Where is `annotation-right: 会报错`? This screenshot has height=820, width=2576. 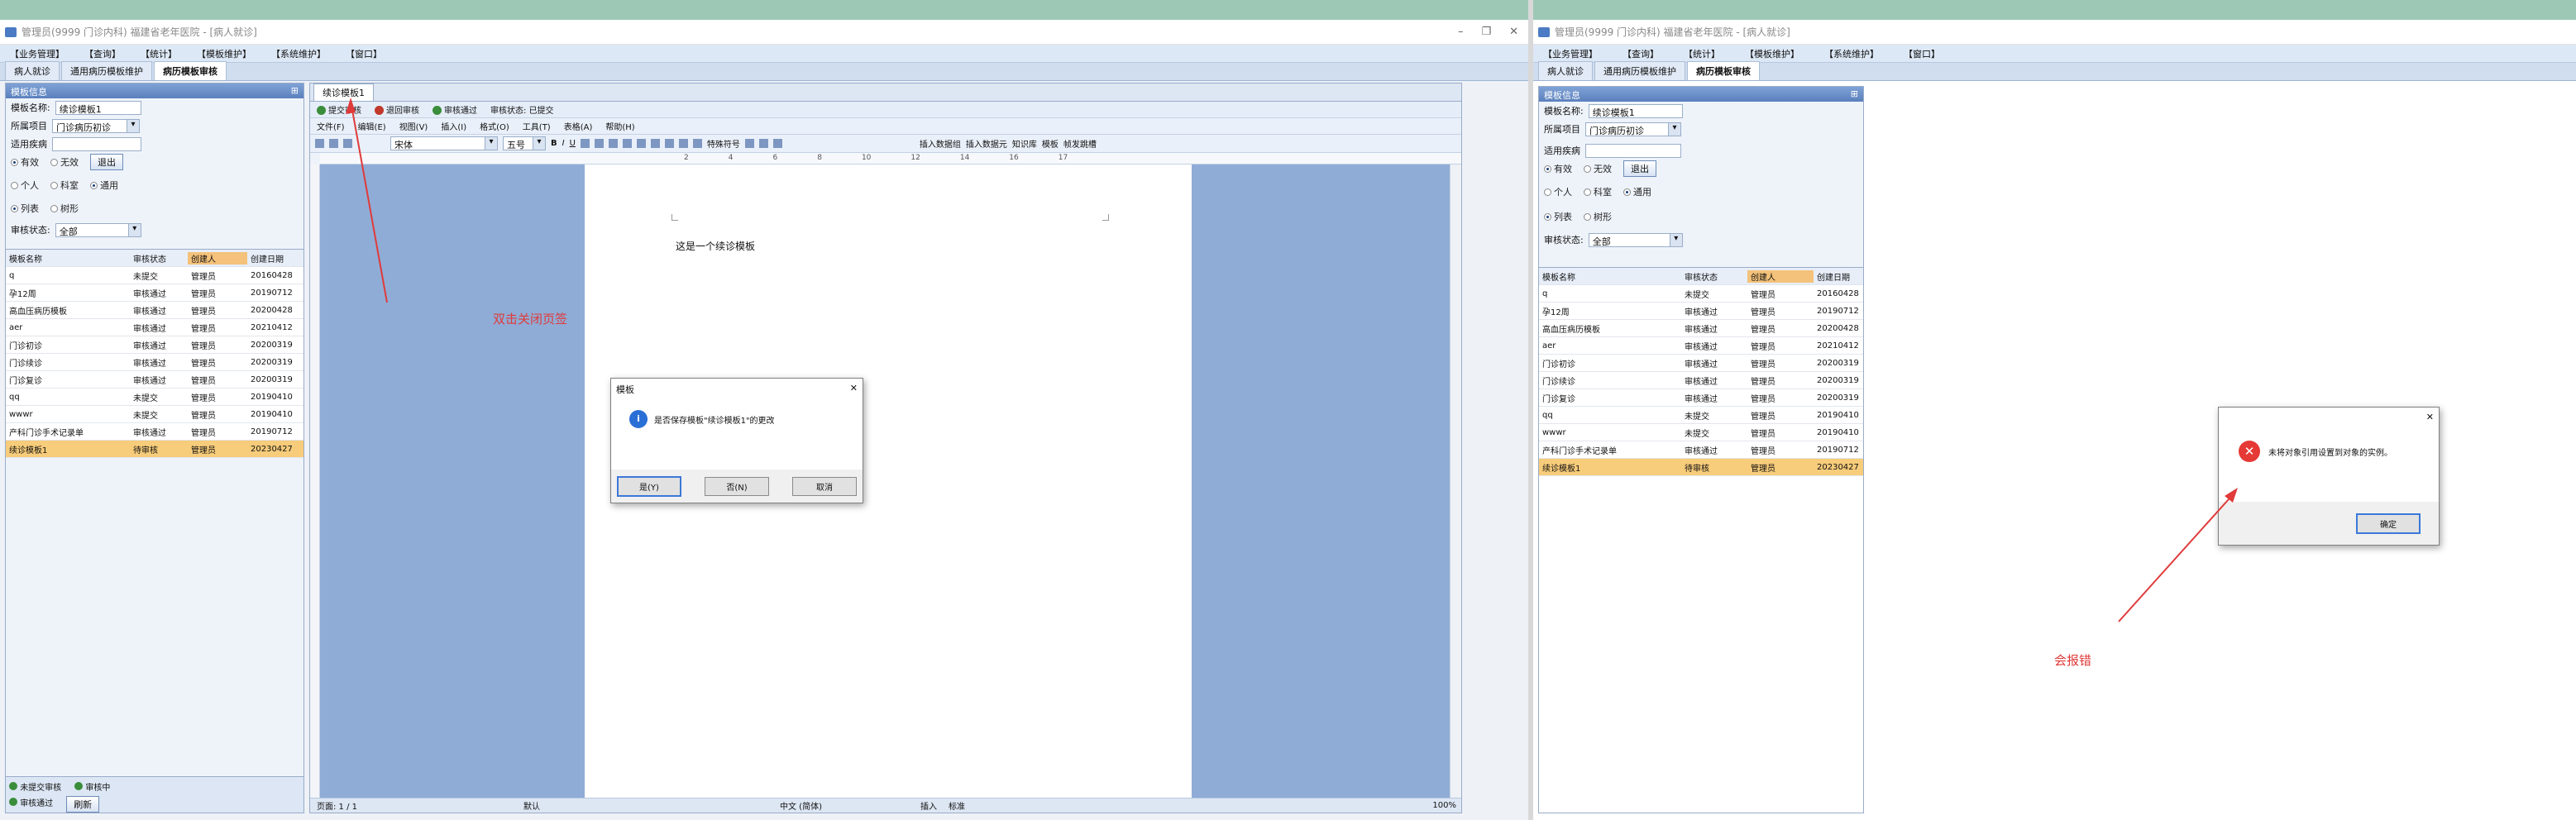
annotation-right: 会报错 is located at coordinates (2073, 660).